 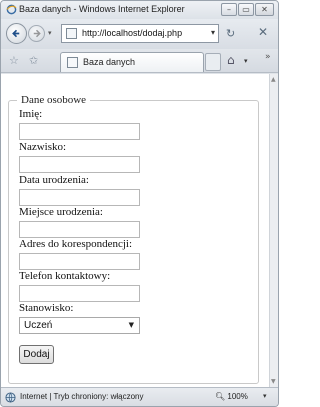 What do you see at coordinates (46, 308) in the screenshot?
I see `position-label: Stanowisko:` at bounding box center [46, 308].